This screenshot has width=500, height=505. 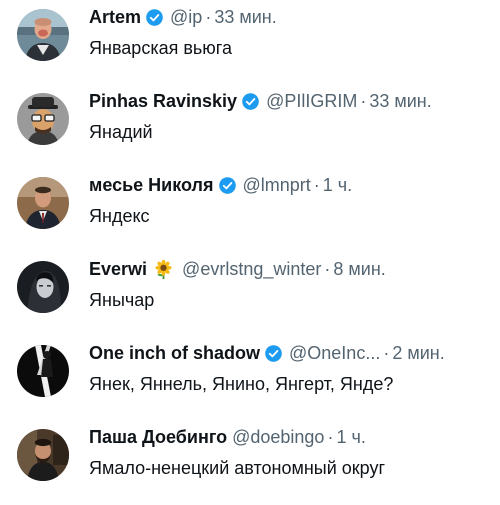 What do you see at coordinates (418, 353) in the screenshot?
I see `timestamp: 2 мин.` at bounding box center [418, 353].